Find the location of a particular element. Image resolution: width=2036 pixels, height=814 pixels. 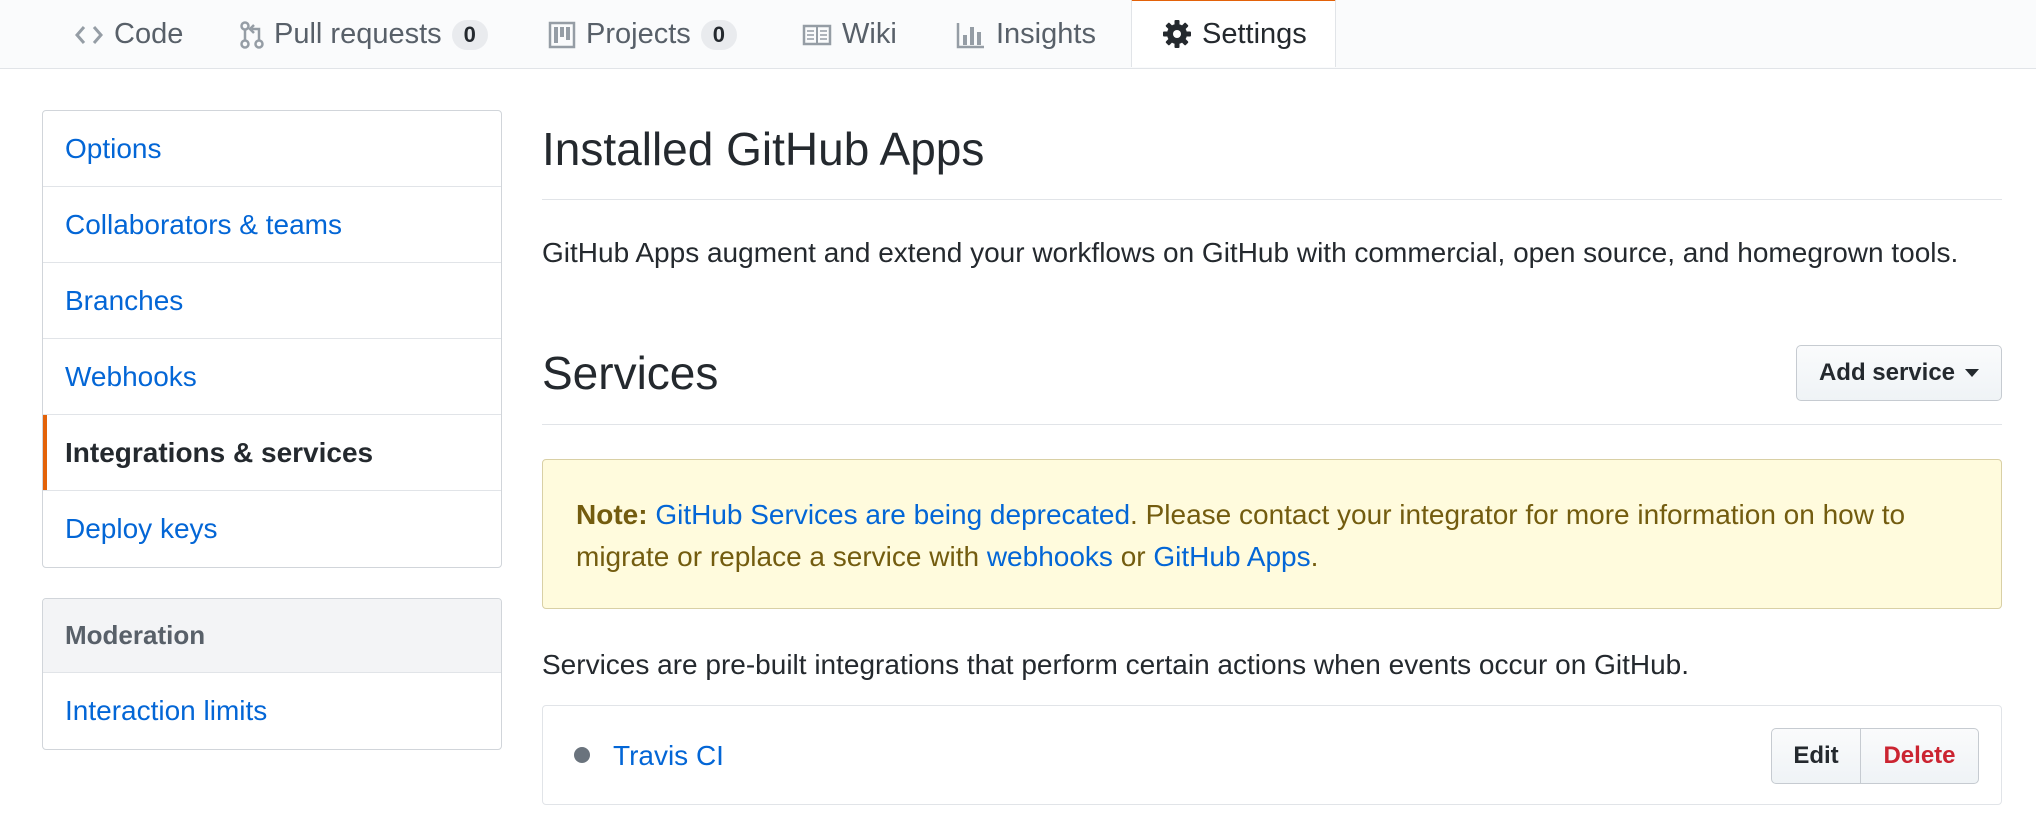

code-icon is located at coordinates (89, 35).